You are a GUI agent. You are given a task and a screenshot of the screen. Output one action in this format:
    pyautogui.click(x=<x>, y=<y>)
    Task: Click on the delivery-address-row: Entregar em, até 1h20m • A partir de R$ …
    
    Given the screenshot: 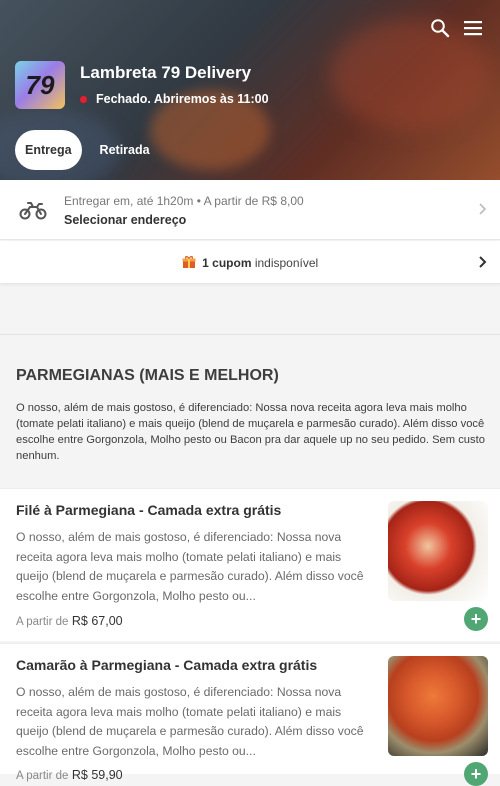 What is the action you would take?
    pyautogui.click(x=250, y=210)
    